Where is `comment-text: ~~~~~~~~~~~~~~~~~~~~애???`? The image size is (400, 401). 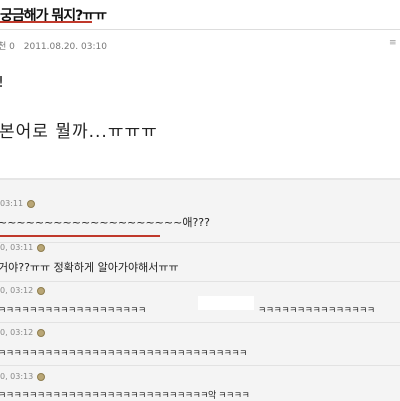 comment-text: ~~~~~~~~~~~~~~~~~~~~애??? is located at coordinates (105, 222).